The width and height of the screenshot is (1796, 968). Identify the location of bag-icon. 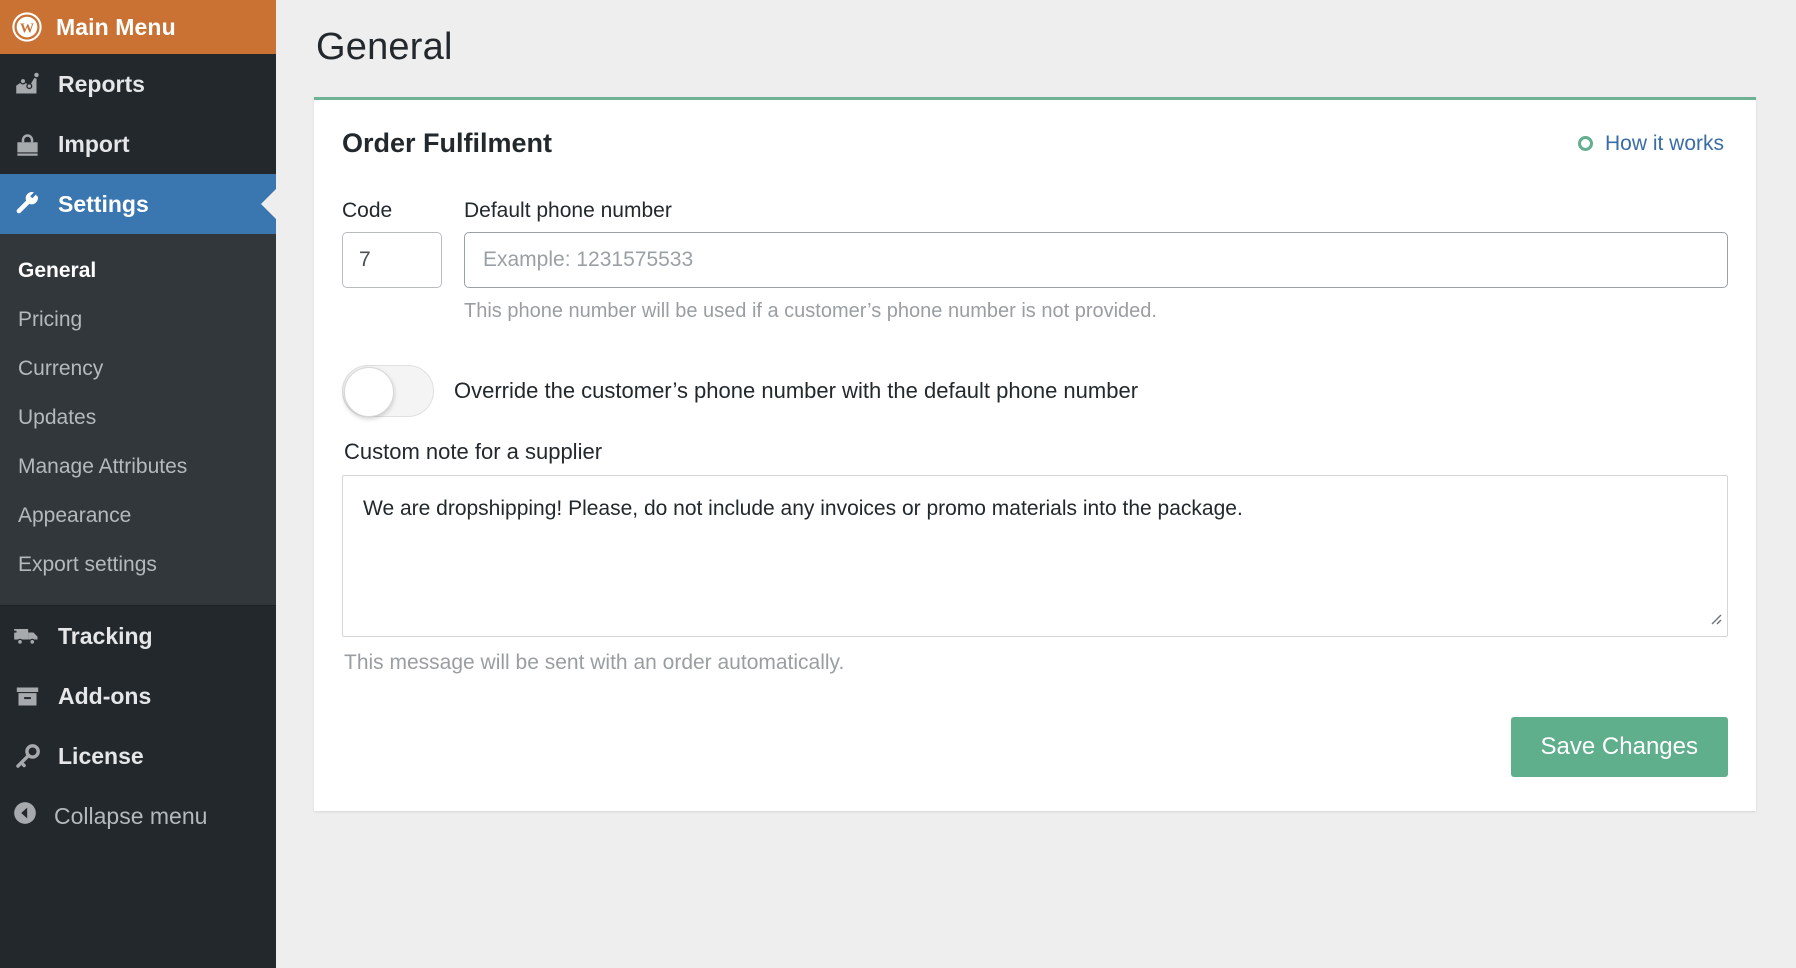
(27, 144).